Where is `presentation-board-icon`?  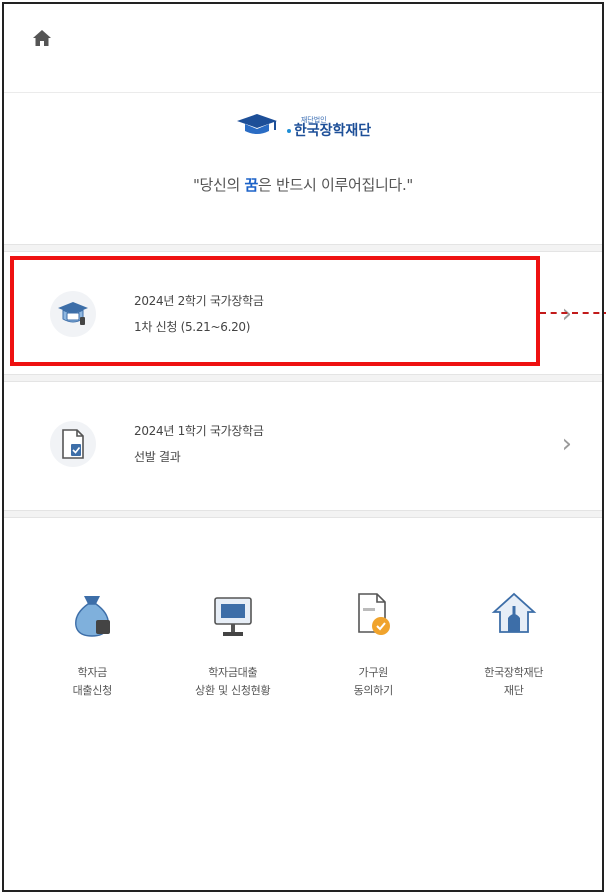 presentation-board-icon is located at coordinates (233, 614).